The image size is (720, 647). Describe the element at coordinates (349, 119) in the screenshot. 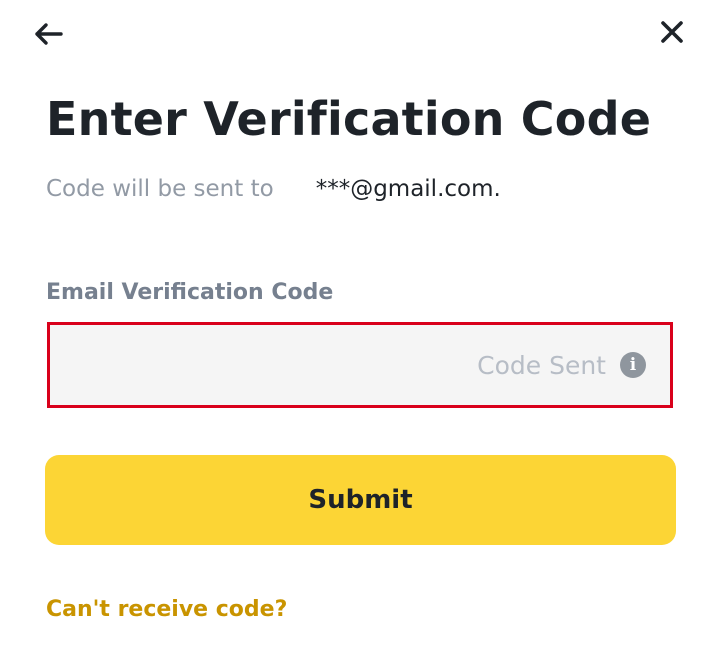

I see `page-title: Enter Verification Code` at that location.